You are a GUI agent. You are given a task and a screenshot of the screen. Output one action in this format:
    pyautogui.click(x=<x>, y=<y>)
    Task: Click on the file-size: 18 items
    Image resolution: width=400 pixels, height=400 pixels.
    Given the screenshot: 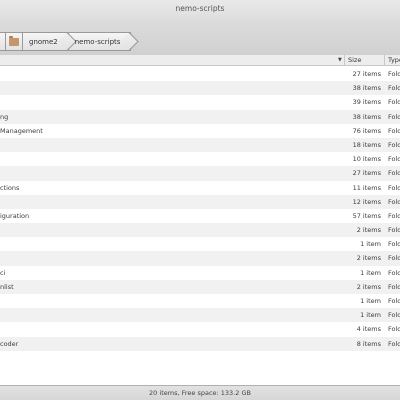 What is the action you would take?
    pyautogui.click(x=366, y=144)
    